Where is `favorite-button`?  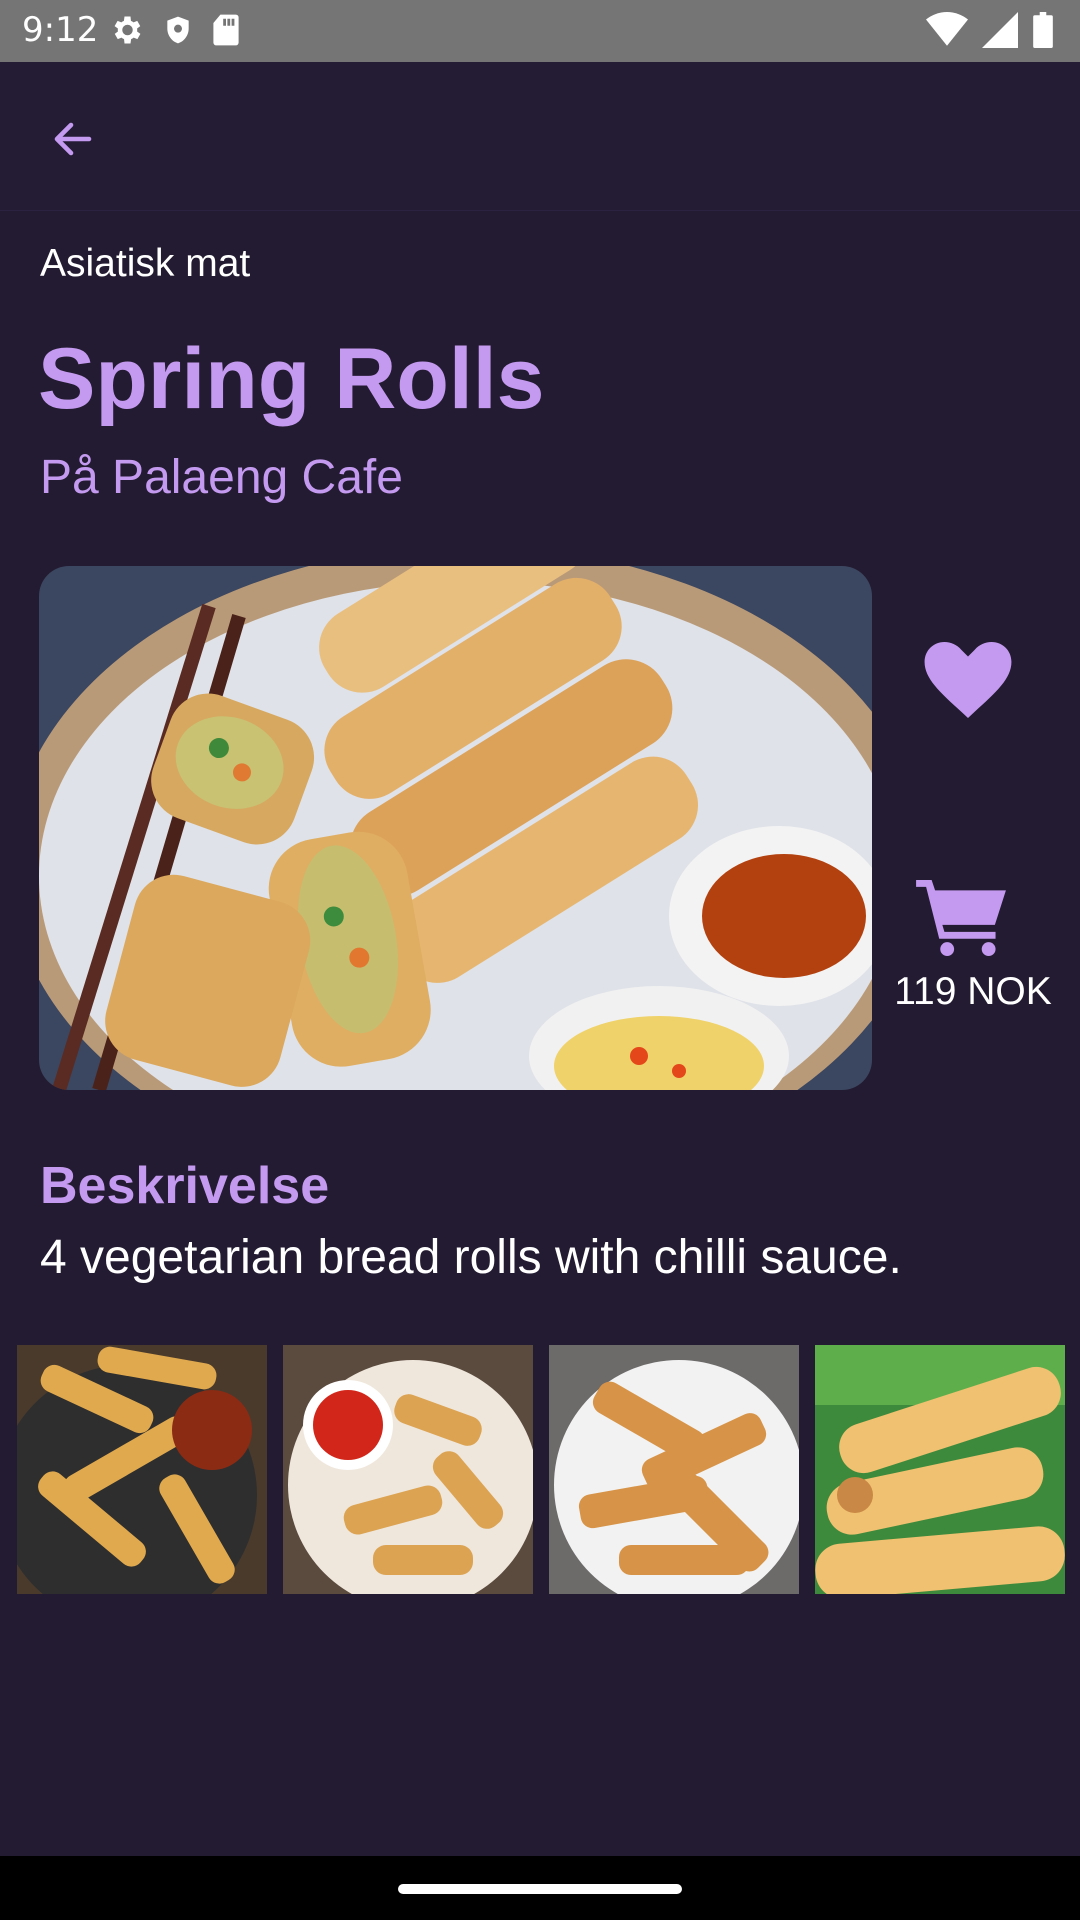 favorite-button is located at coordinates (968, 680).